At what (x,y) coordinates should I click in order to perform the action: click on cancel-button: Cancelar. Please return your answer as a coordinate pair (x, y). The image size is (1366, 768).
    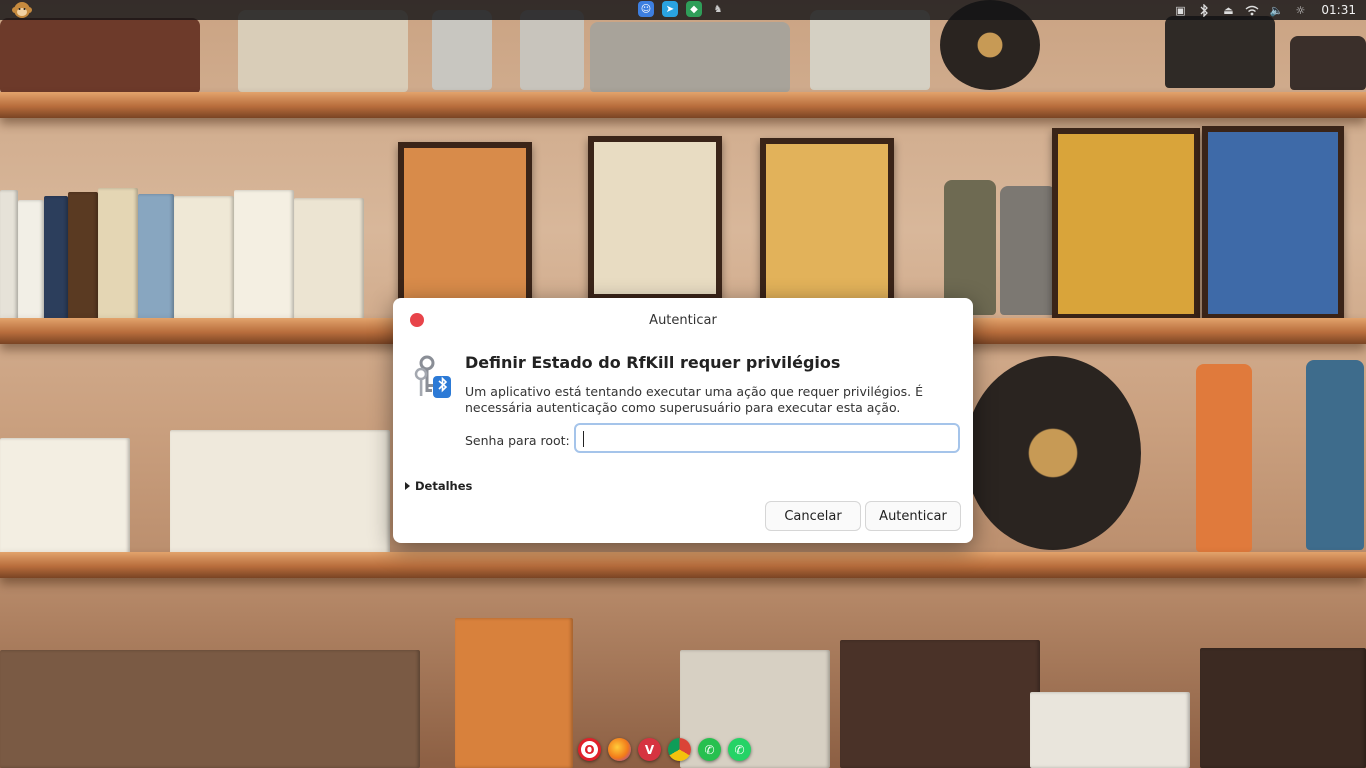
    Looking at the image, I should click on (813, 516).